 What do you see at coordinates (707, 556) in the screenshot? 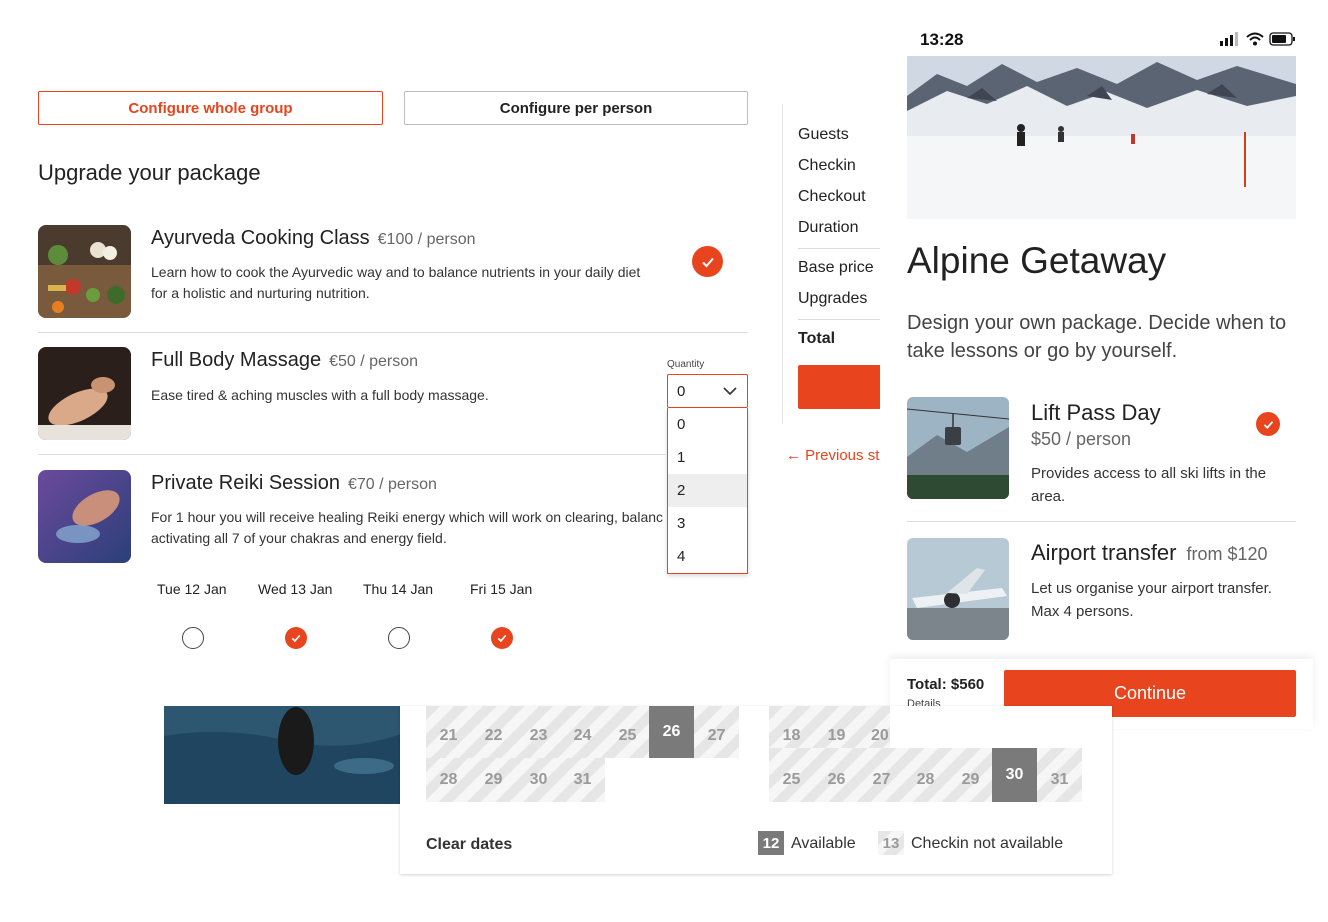
I see `quantity-option: 4` at bounding box center [707, 556].